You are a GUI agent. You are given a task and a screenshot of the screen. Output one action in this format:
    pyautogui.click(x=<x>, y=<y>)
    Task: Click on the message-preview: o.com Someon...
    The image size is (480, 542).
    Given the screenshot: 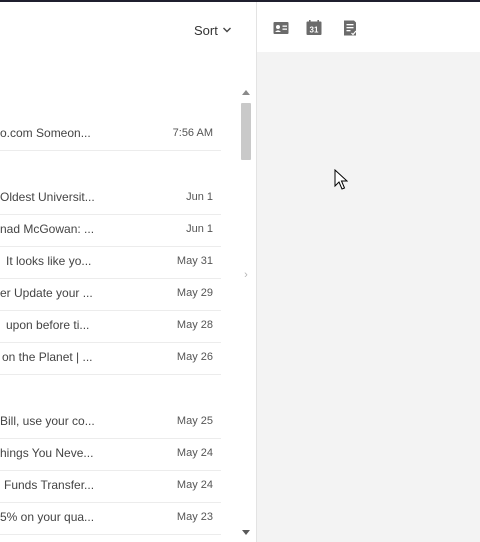 What is the action you would take?
    pyautogui.click(x=45, y=133)
    